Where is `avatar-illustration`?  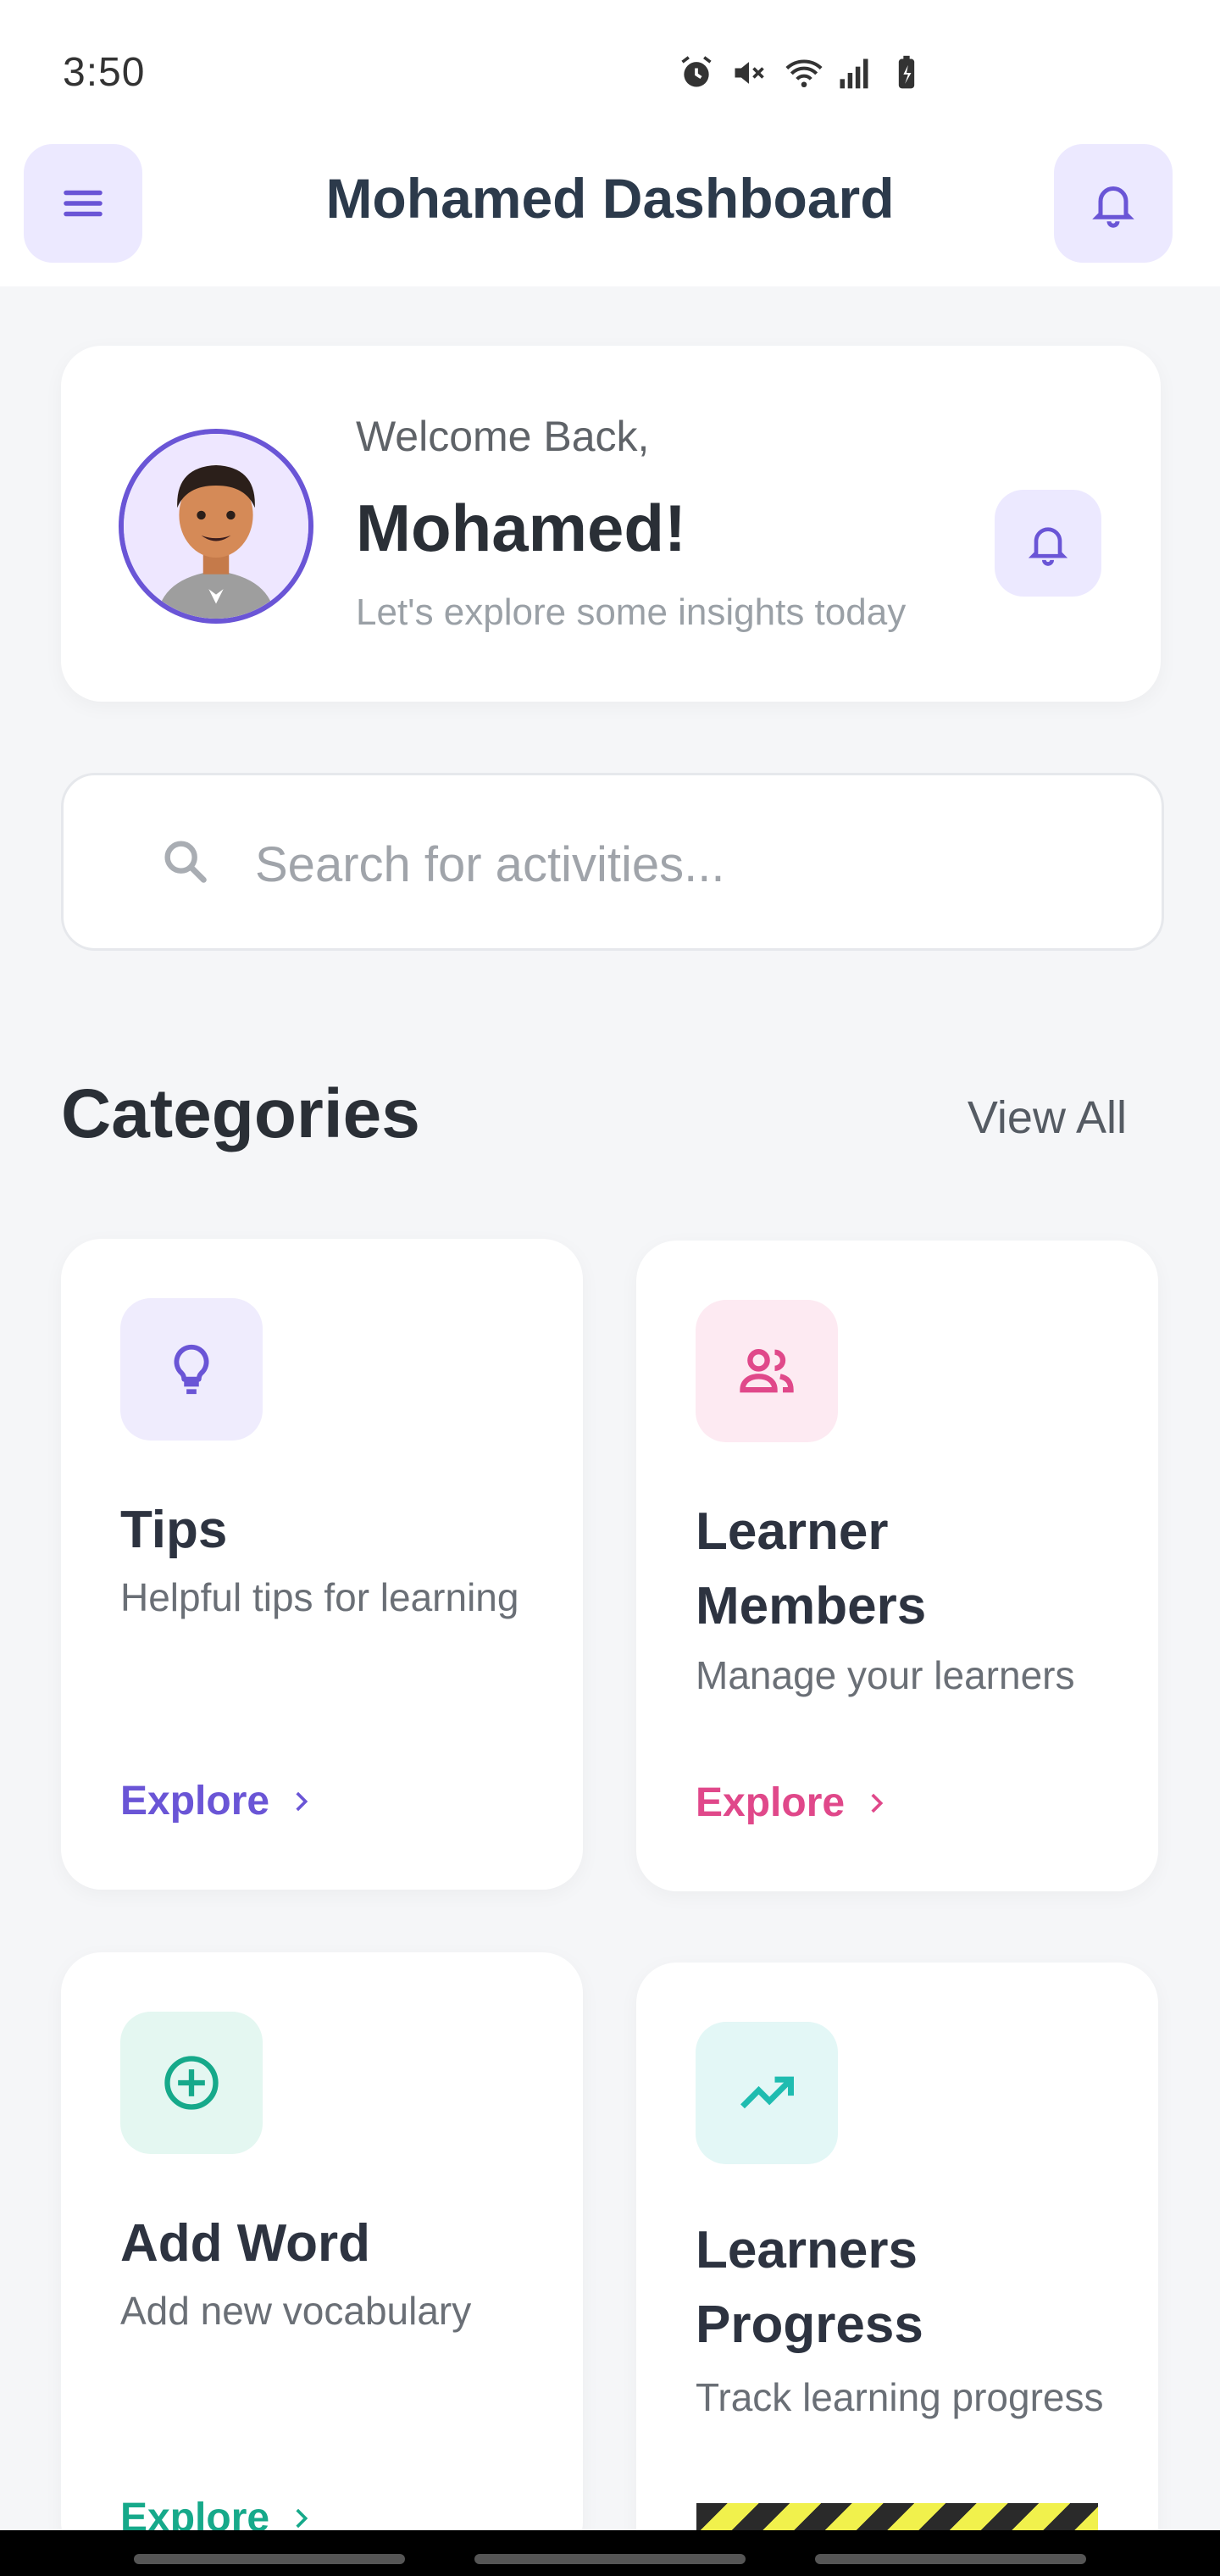
avatar-illustration is located at coordinates (216, 526).